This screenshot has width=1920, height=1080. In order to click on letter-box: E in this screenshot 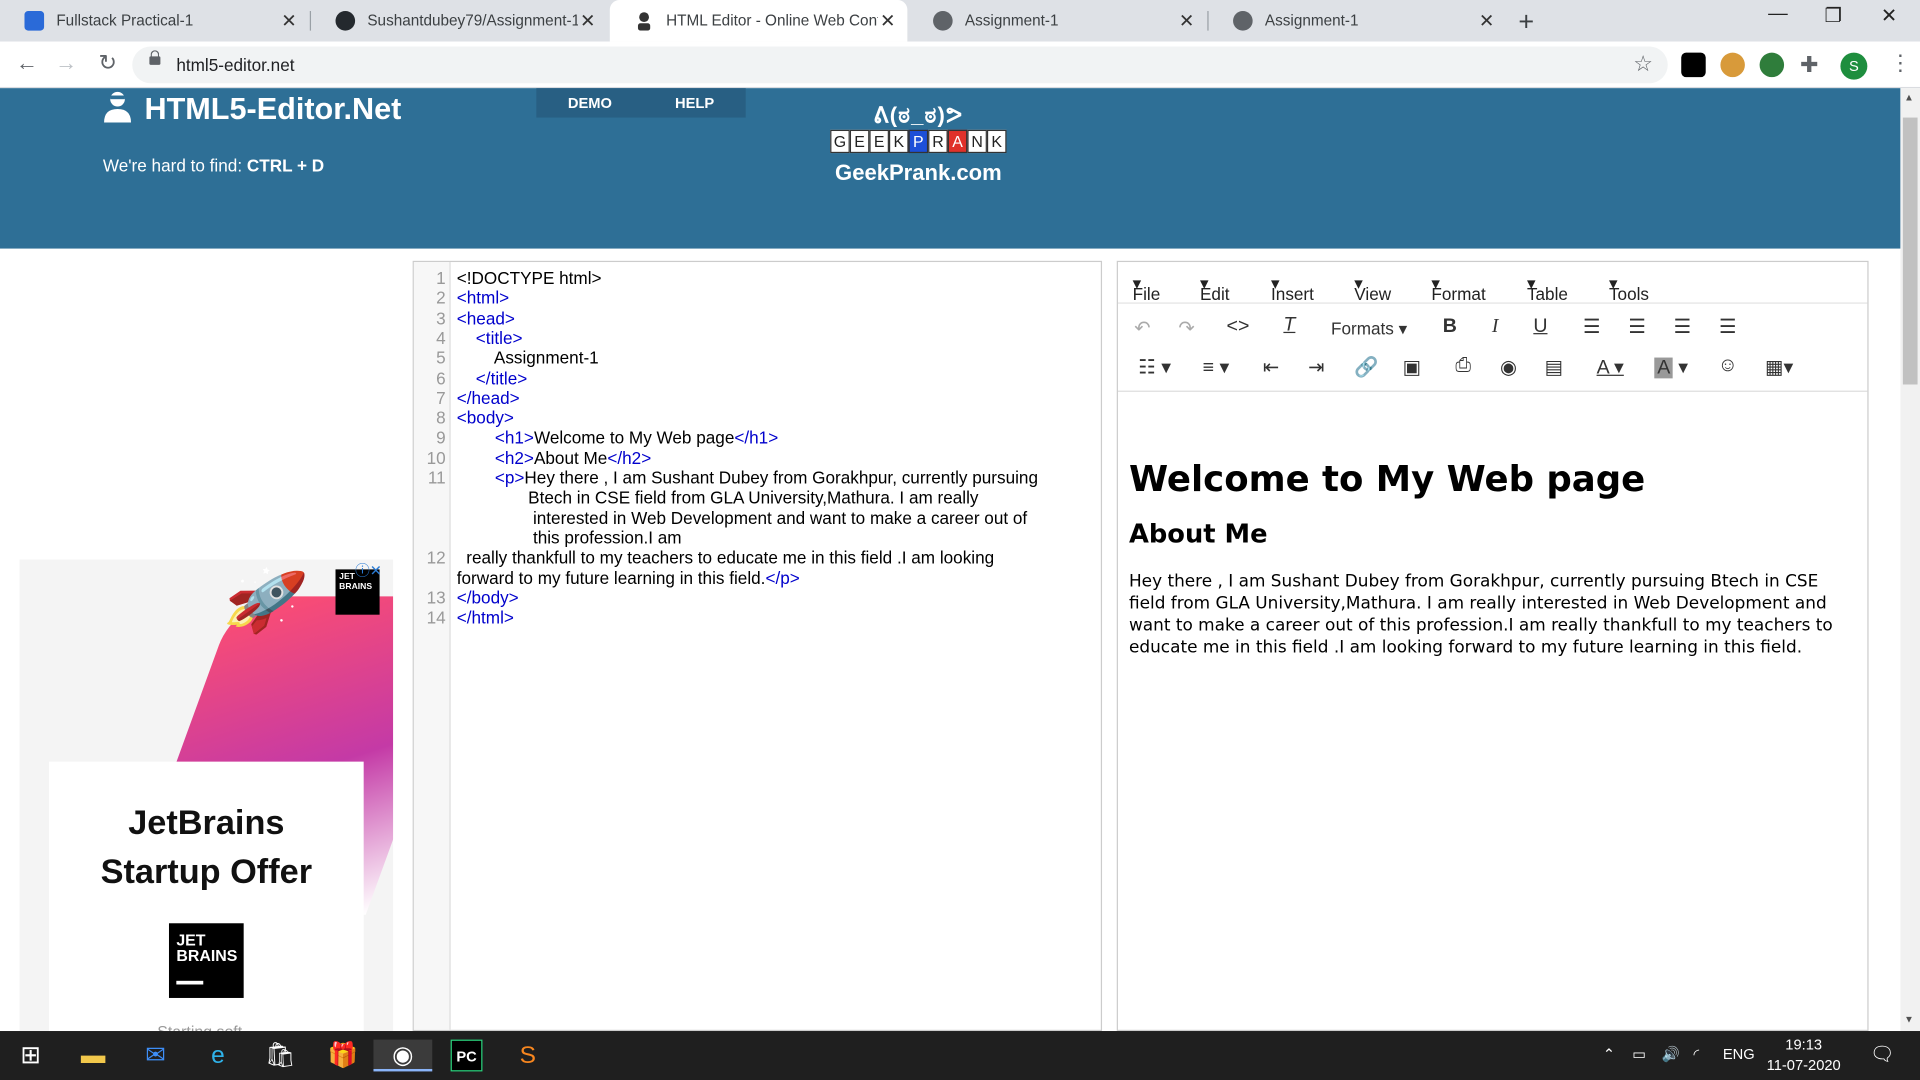, I will do `click(859, 141)`.